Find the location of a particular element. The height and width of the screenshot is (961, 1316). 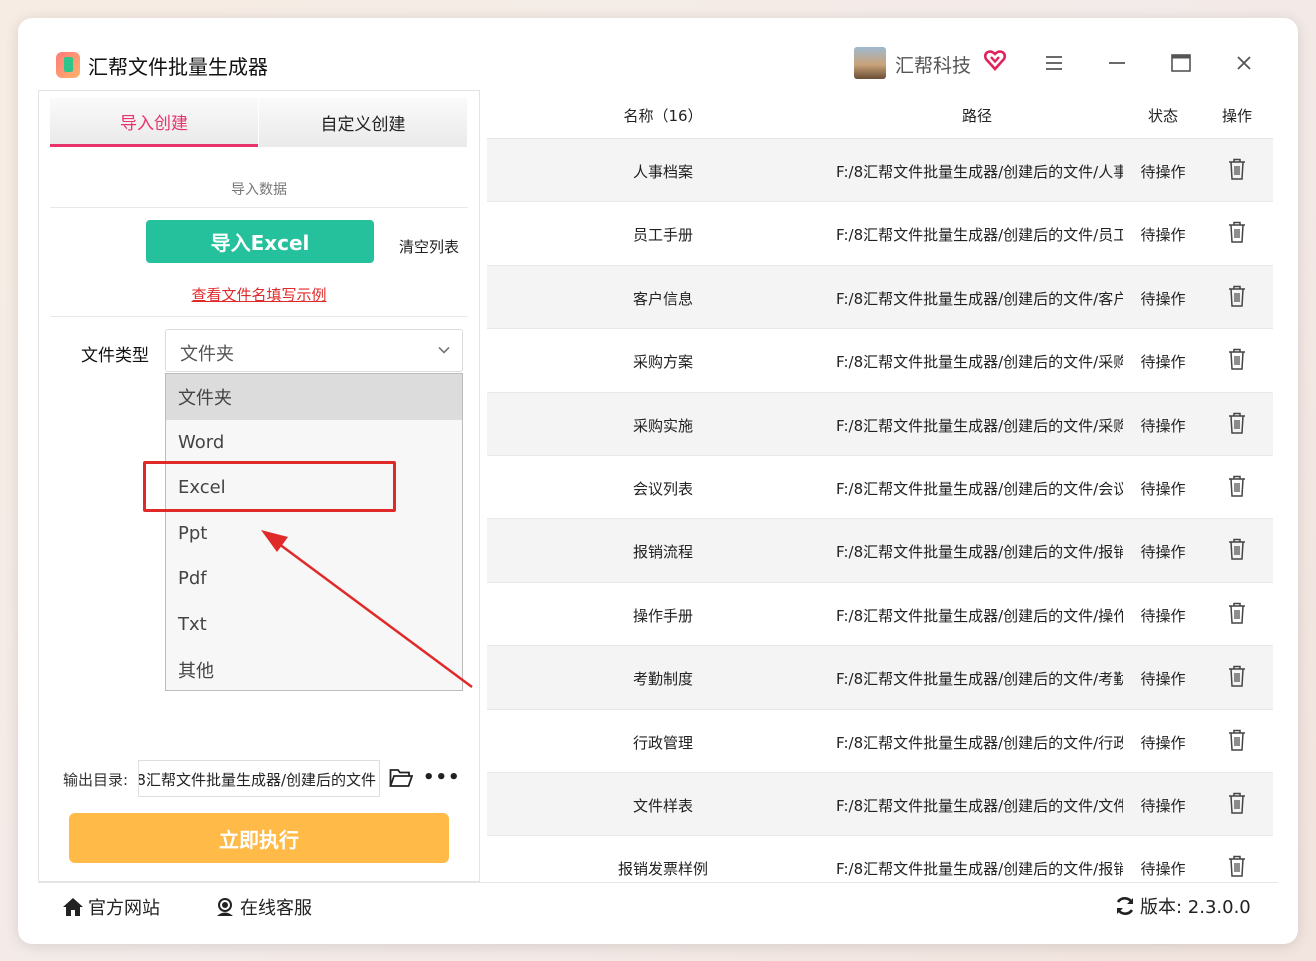

file-type-select: 文件夹 is located at coordinates (314, 350).